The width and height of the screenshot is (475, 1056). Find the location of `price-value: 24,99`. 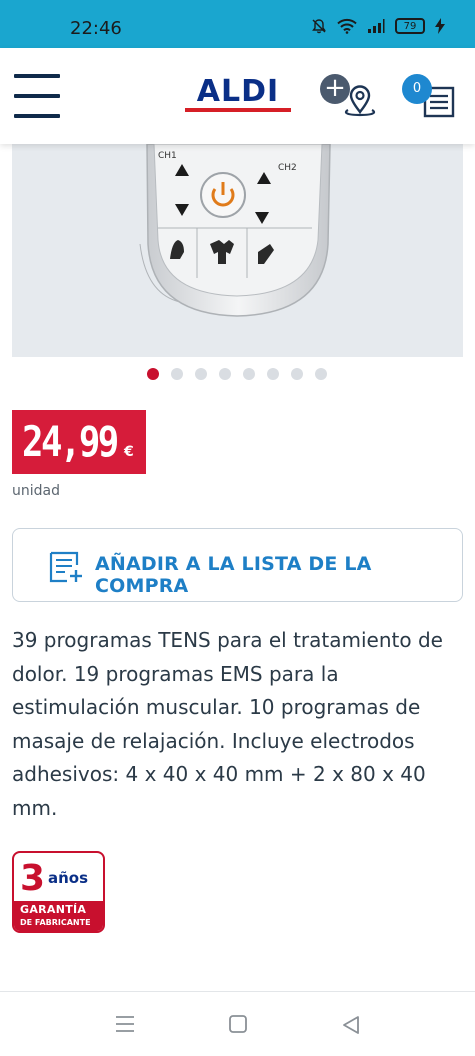

price-value: 24,99 is located at coordinates (70, 441).